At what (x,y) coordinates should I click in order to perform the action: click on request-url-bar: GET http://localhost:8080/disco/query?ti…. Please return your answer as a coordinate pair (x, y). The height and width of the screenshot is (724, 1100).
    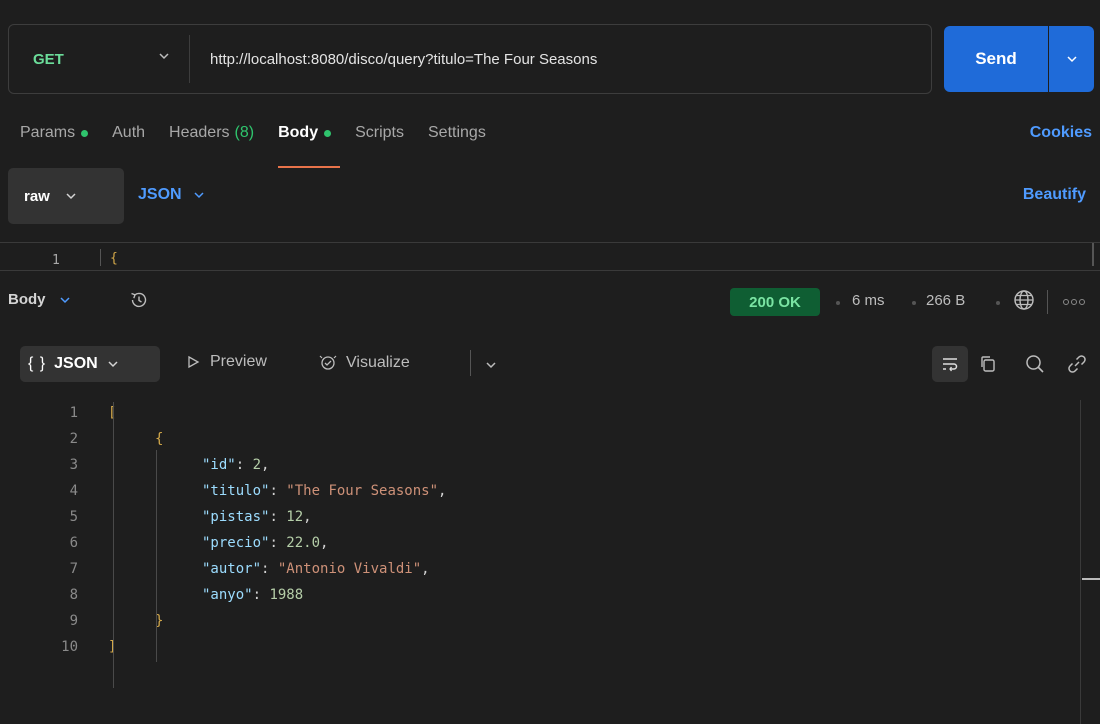
    Looking at the image, I should click on (470, 59).